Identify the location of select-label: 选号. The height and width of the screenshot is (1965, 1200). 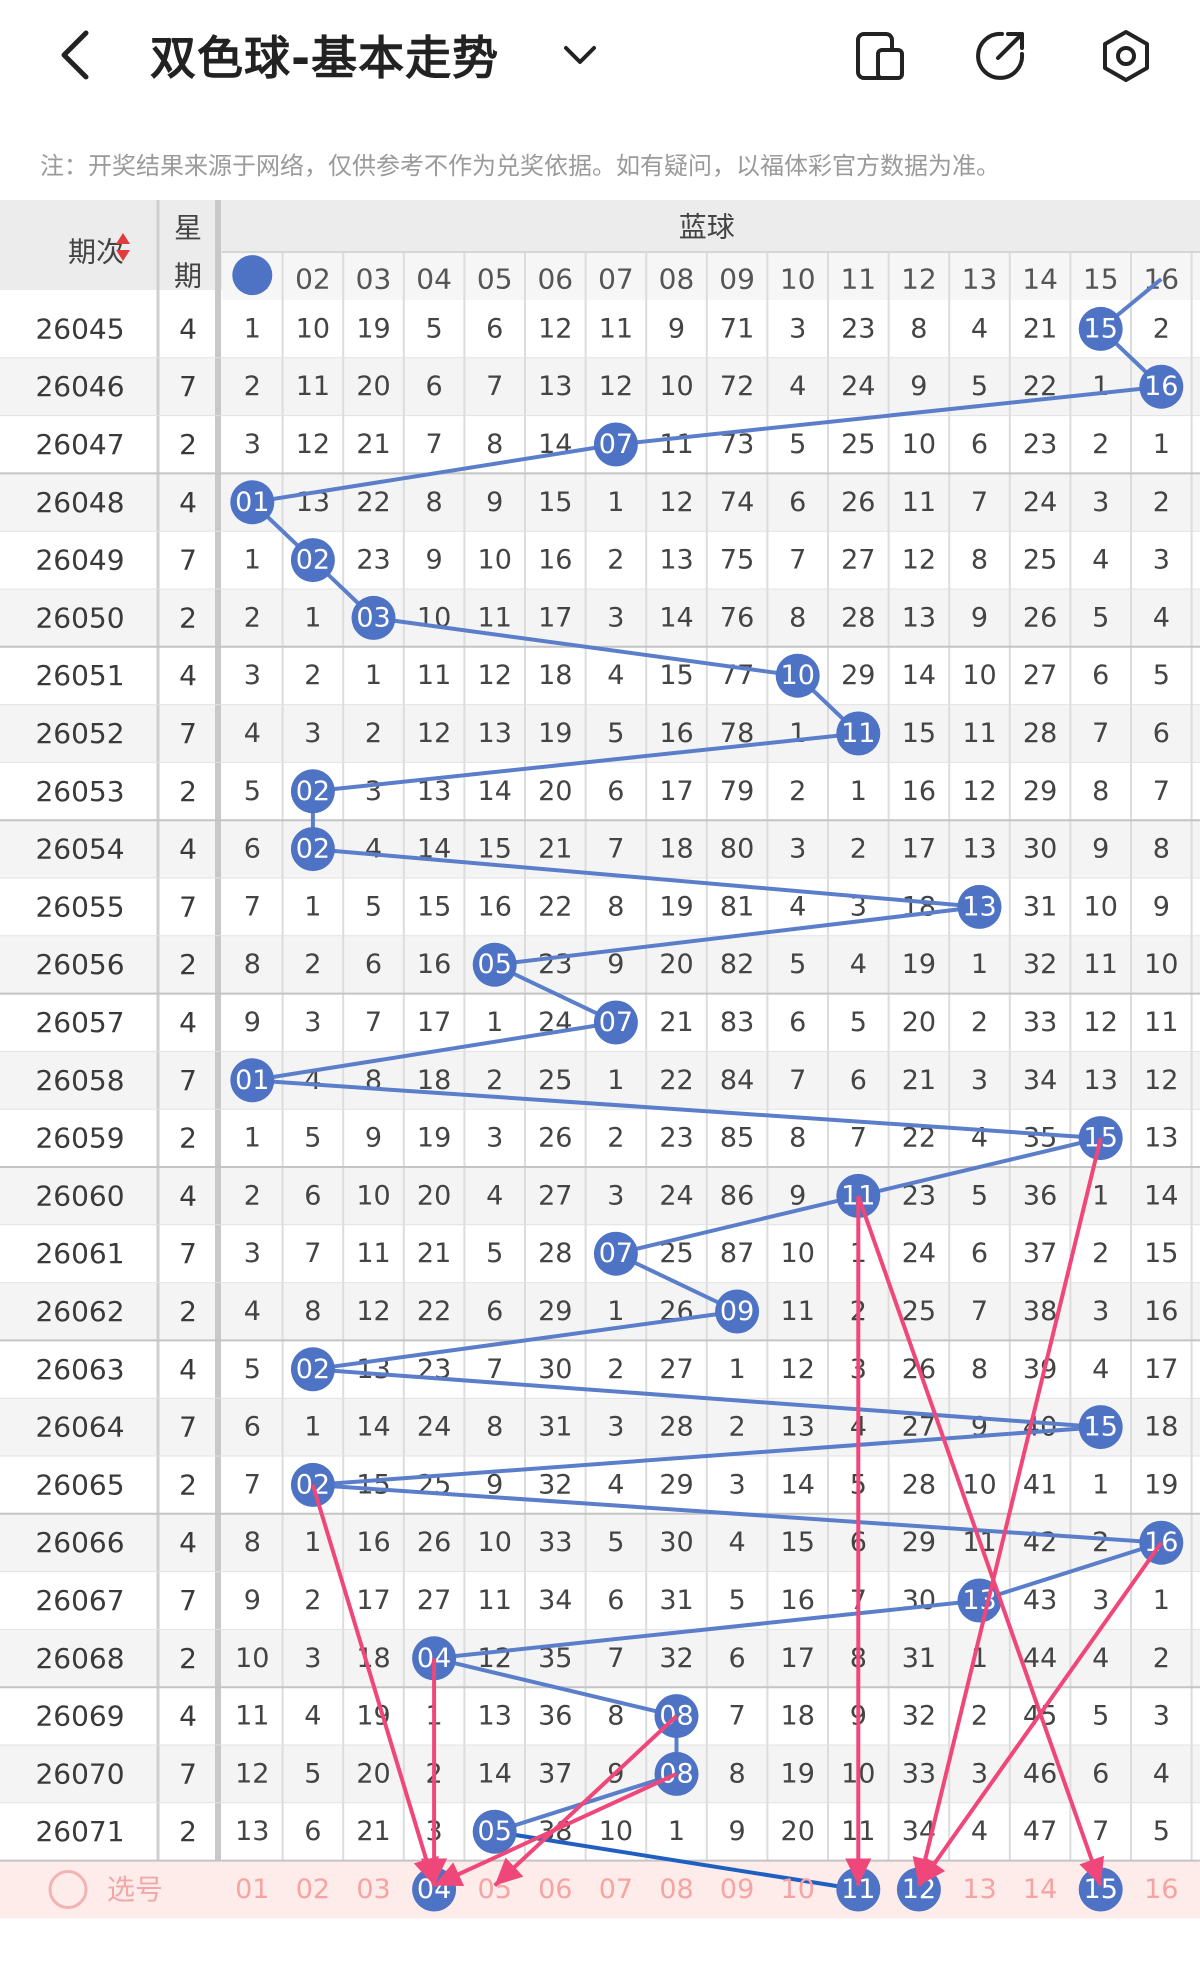
(135, 1889).